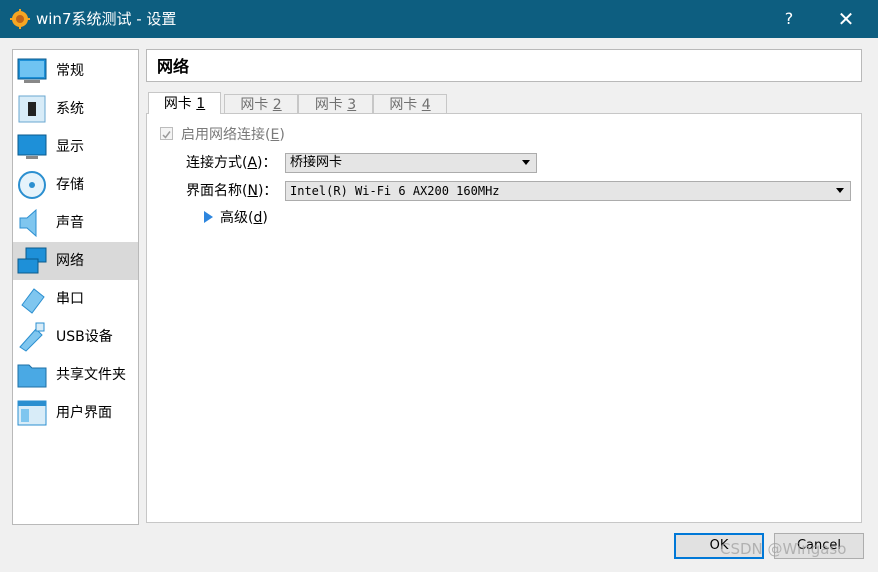 This screenshot has width=878, height=572. I want to click on sidebar-item-display: 显示, so click(75, 147).